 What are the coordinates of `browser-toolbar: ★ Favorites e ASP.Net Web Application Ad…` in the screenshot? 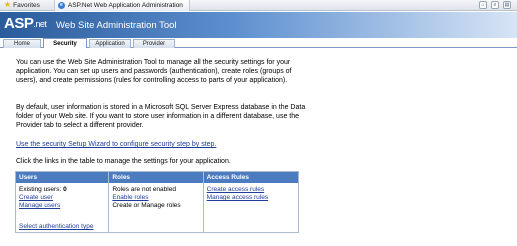 It's located at (258, 5).